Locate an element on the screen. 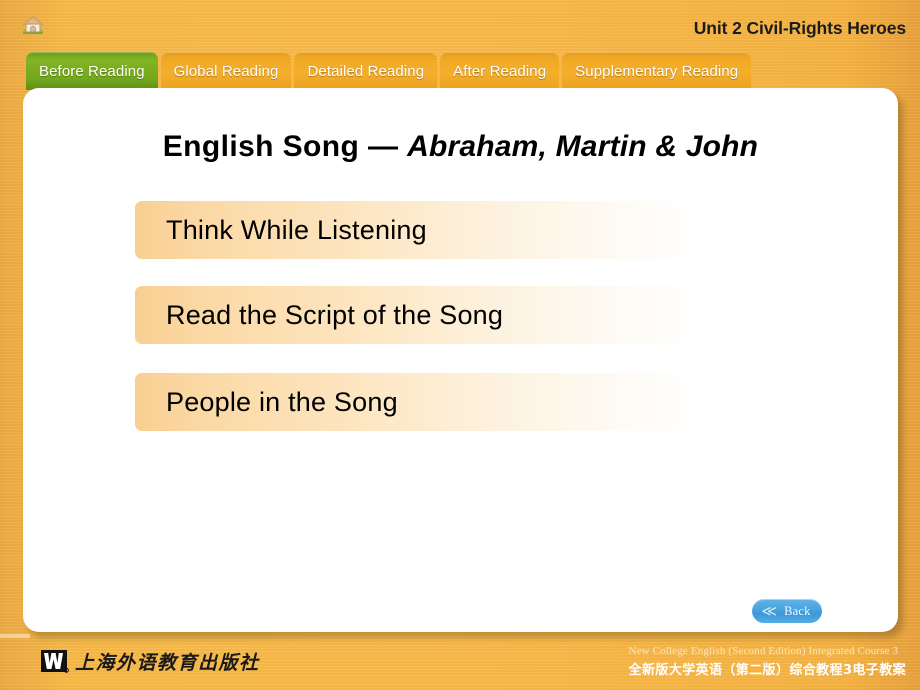  course-title-chinese: 全新版大学英语（第二版）综合教程3电子教案 is located at coordinates (767, 670).